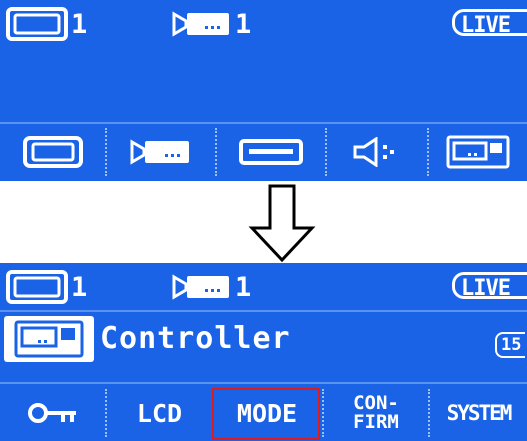 This screenshot has width=527, height=441. I want to click on softkey-bar: LCD MODE CON- FIRM SYSTEM, so click(263, 413).